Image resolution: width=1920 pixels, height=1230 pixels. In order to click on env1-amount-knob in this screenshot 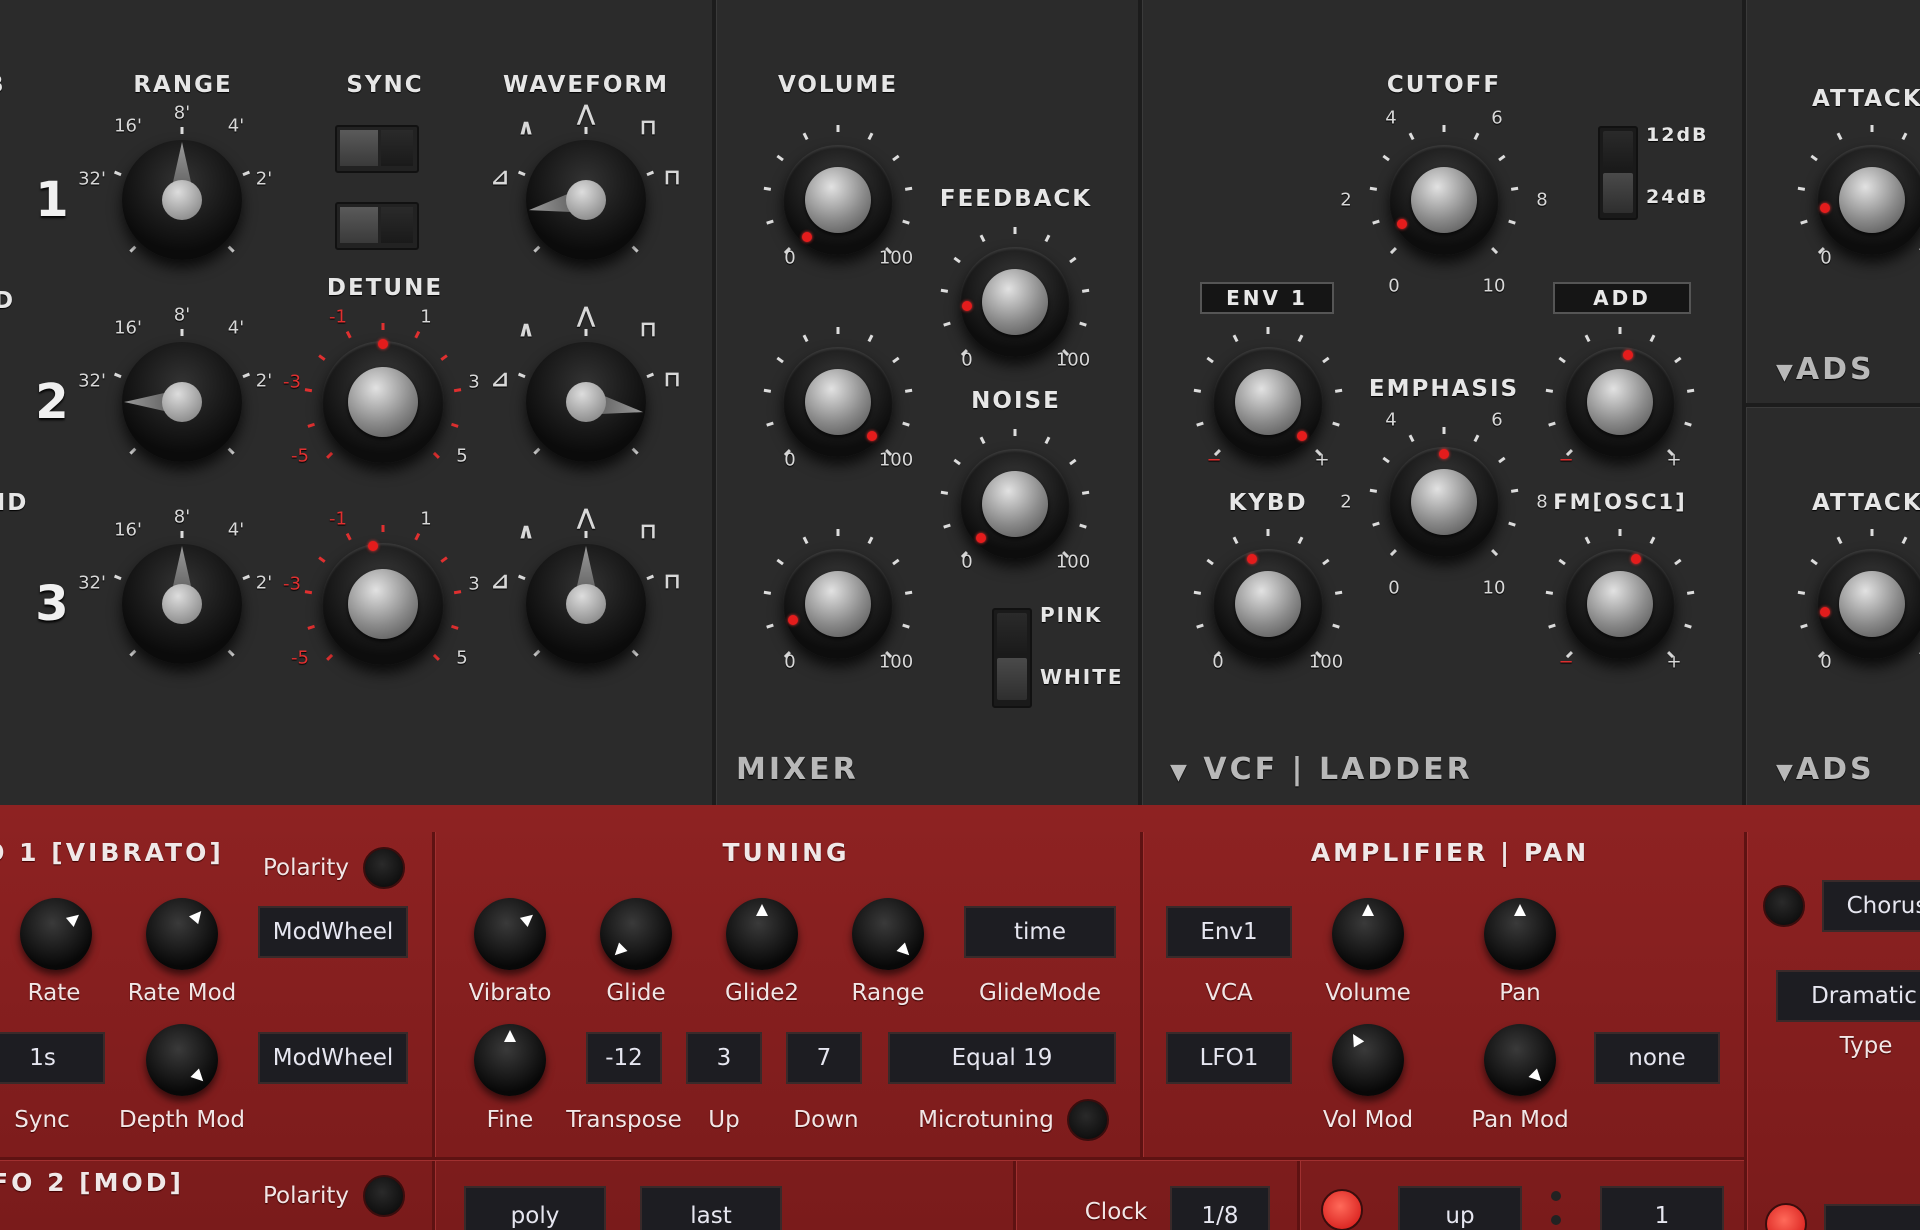, I will do `click(1268, 402)`.